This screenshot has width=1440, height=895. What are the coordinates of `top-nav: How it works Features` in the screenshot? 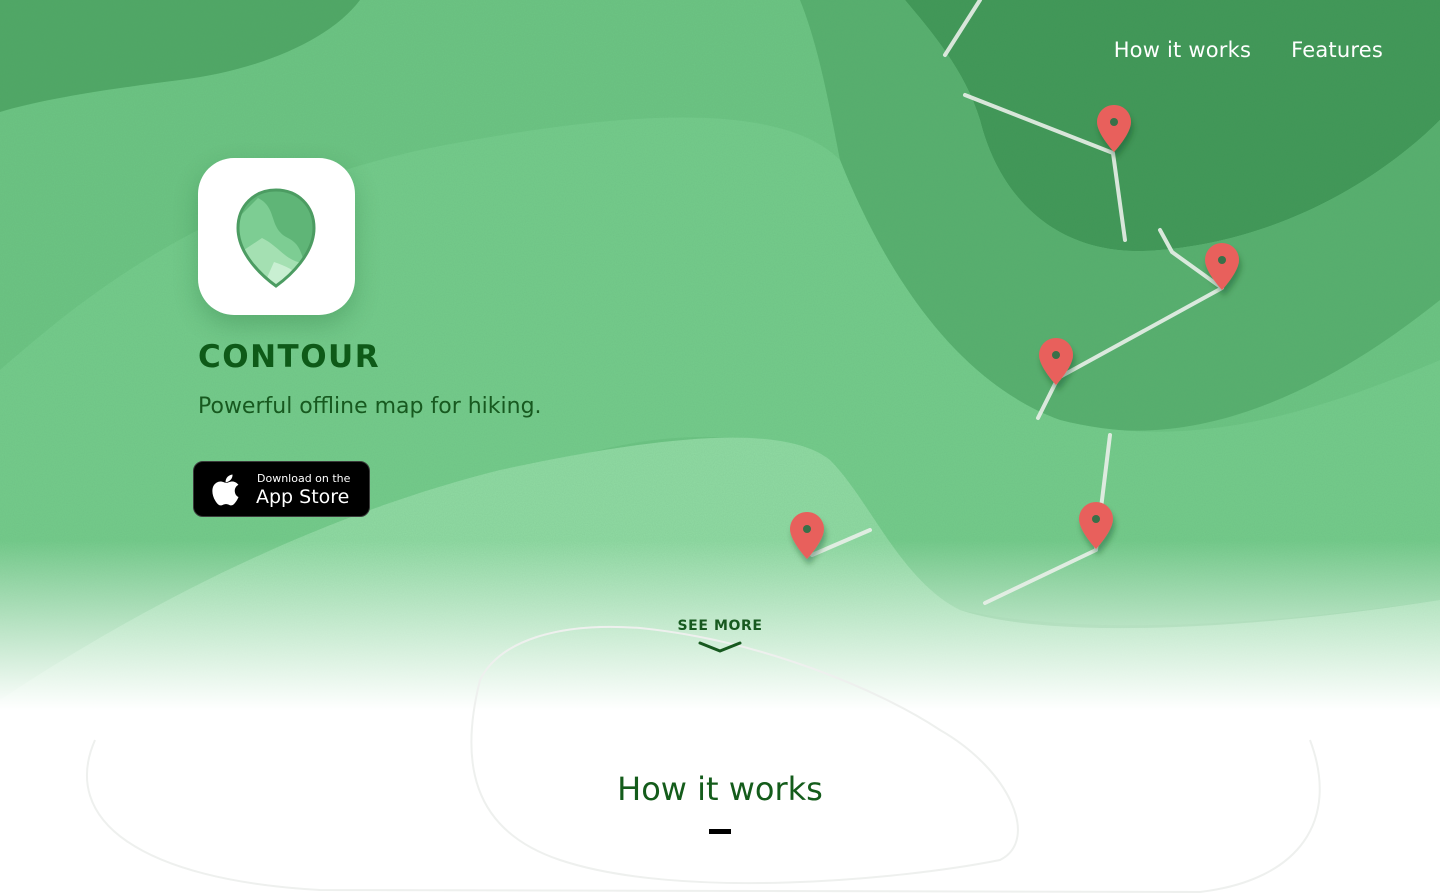 It's located at (1248, 50).